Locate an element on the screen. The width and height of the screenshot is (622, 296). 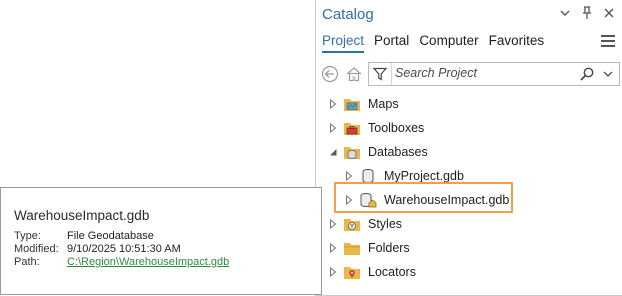
pane-options-chevron-icon is located at coordinates (565, 13).